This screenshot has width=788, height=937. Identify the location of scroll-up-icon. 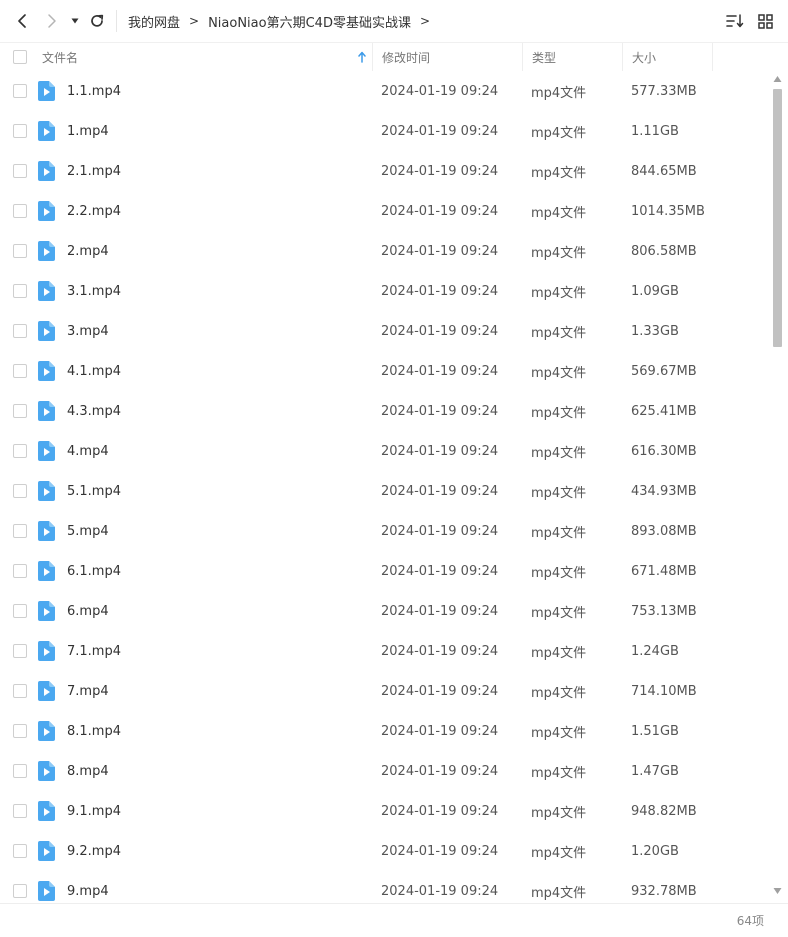
(777, 79).